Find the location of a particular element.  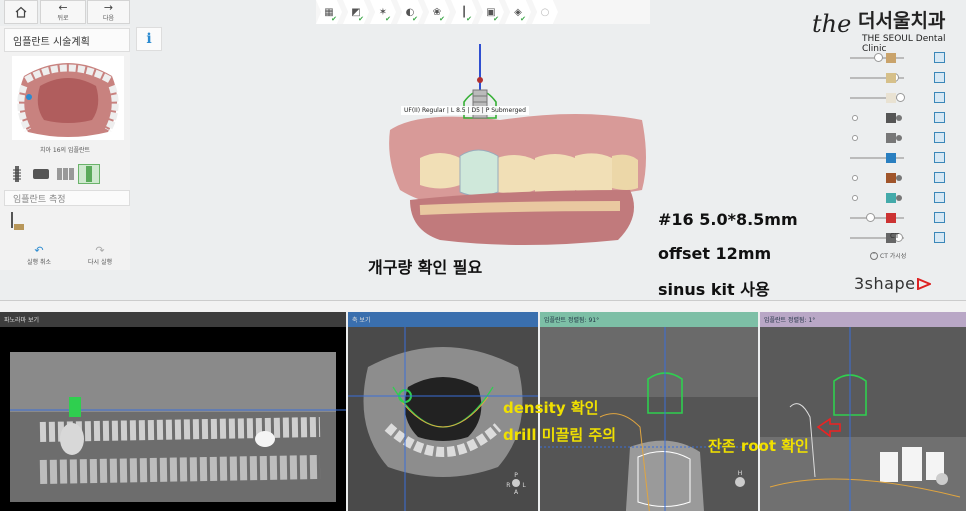

annotation-spec: #16 5.0*8.5mm is located at coordinates (728, 219).